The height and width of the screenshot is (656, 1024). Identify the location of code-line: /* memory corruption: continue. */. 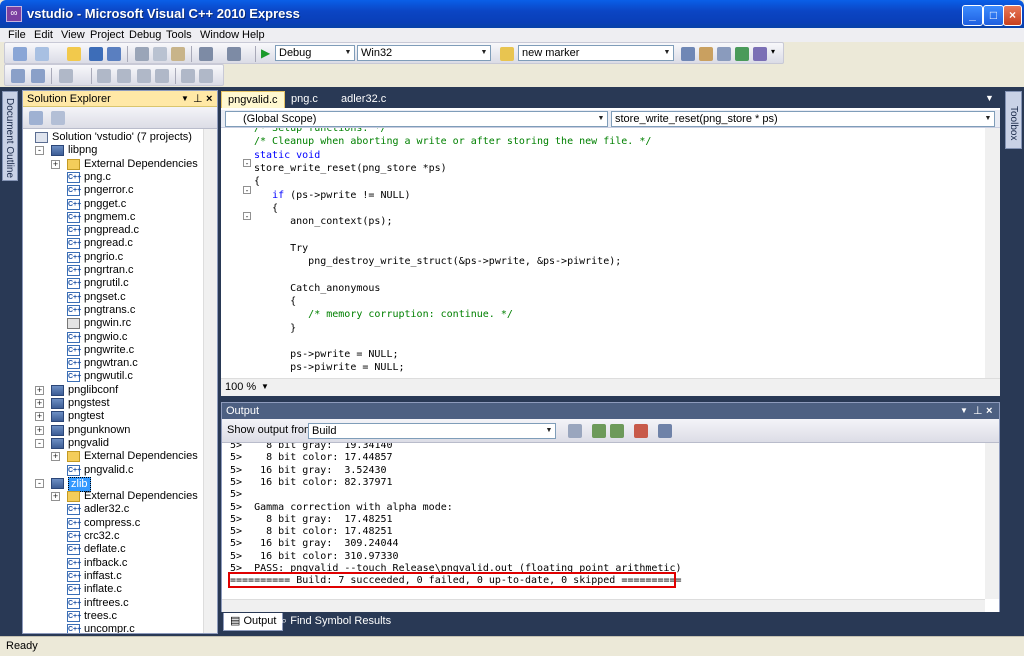
(383, 315).